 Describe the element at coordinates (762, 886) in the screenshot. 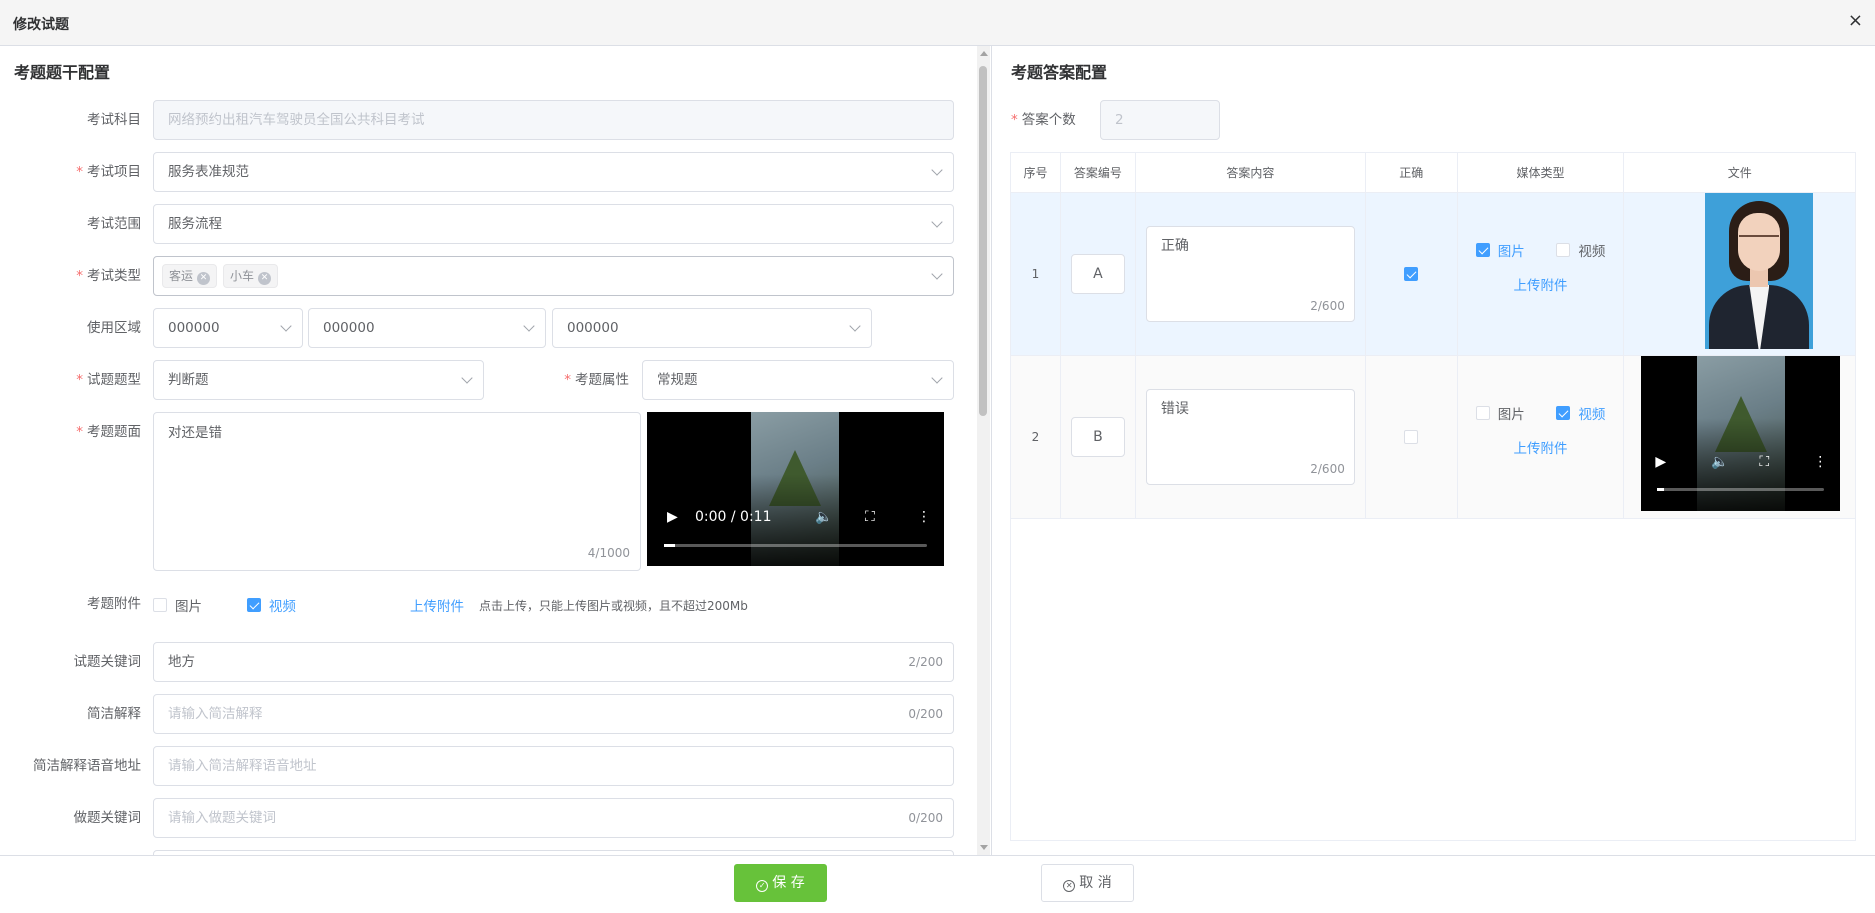

I see `check-circle-icon: ✓` at that location.